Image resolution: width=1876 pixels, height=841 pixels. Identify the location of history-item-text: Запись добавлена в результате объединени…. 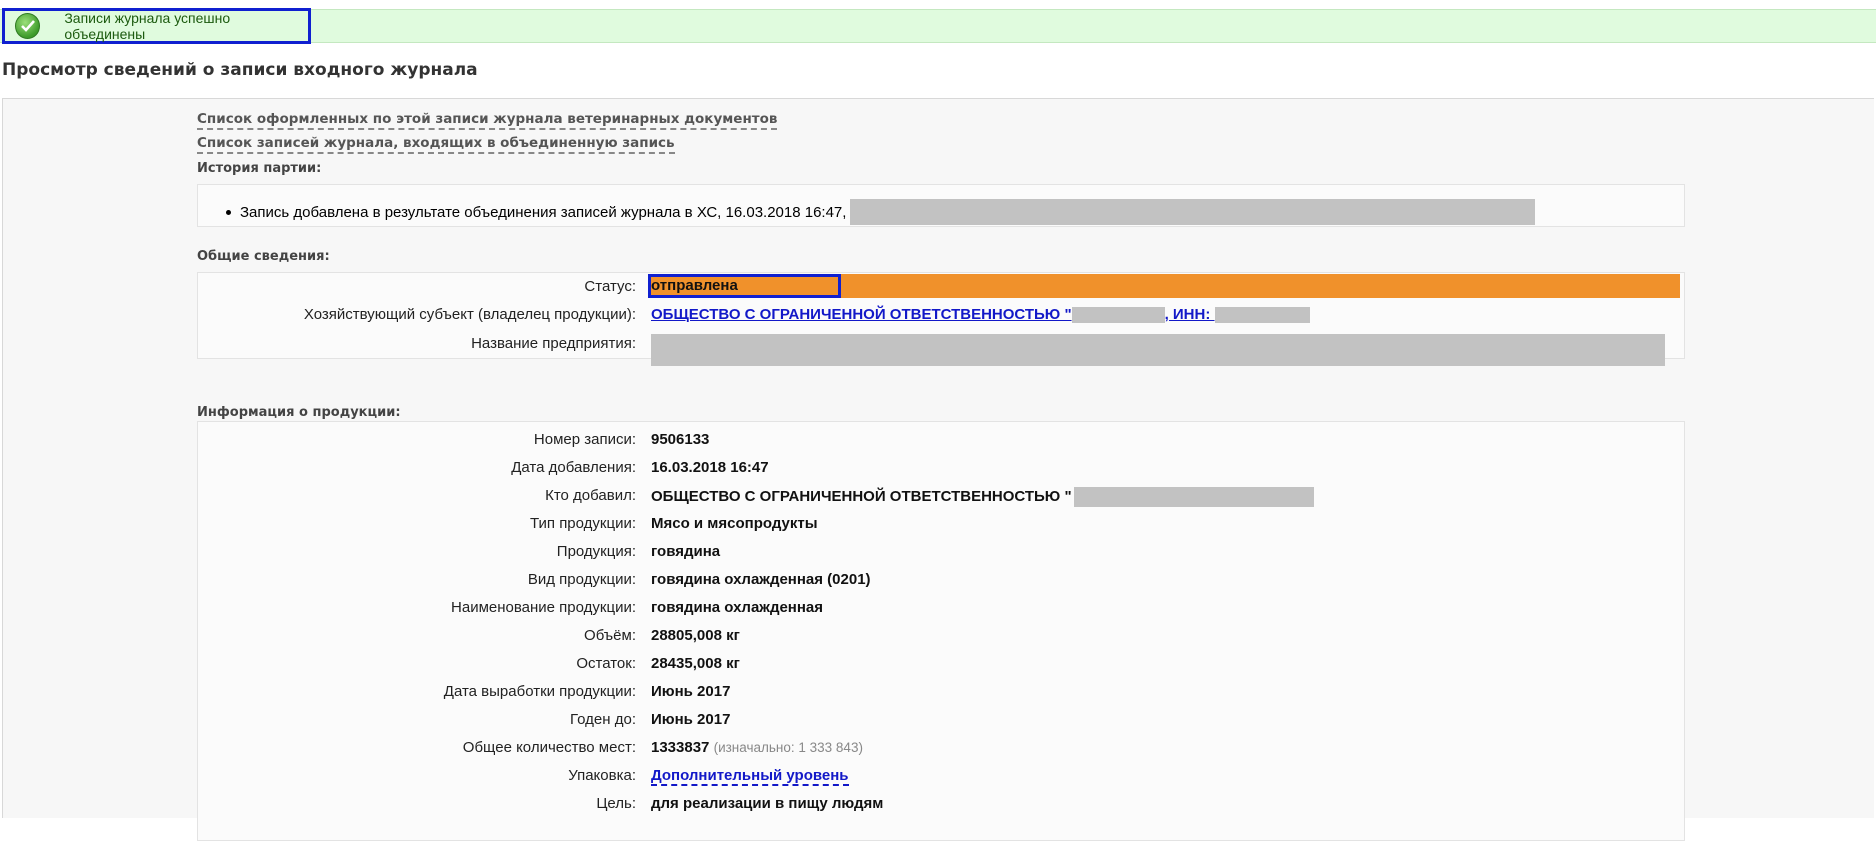
(543, 212).